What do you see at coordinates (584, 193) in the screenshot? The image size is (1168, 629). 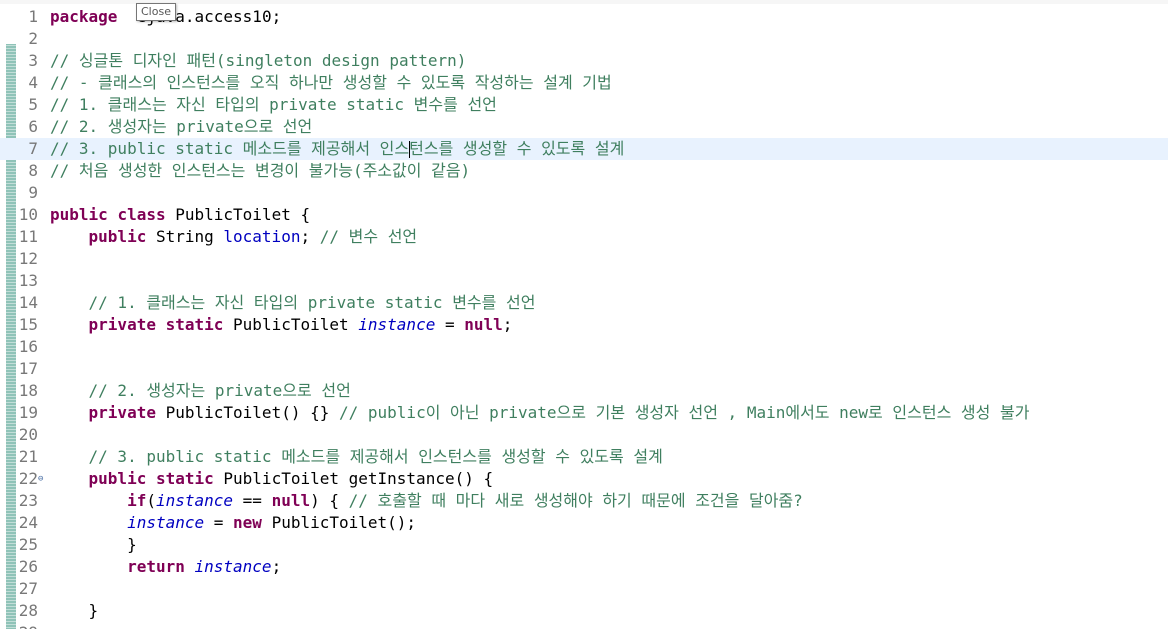 I see `code-line: 9` at bounding box center [584, 193].